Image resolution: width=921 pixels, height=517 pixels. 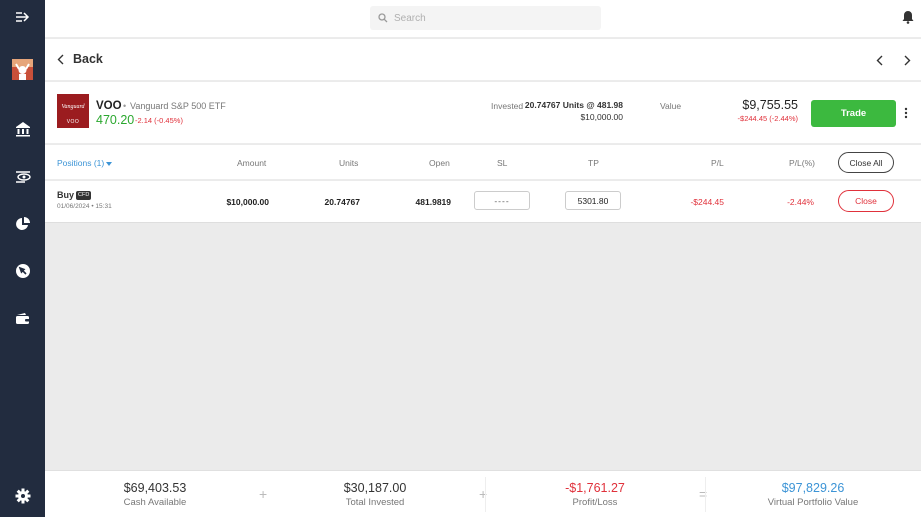 I want to click on portfolio-value-label: Virtual Portfolio Value, so click(x=813, y=502).